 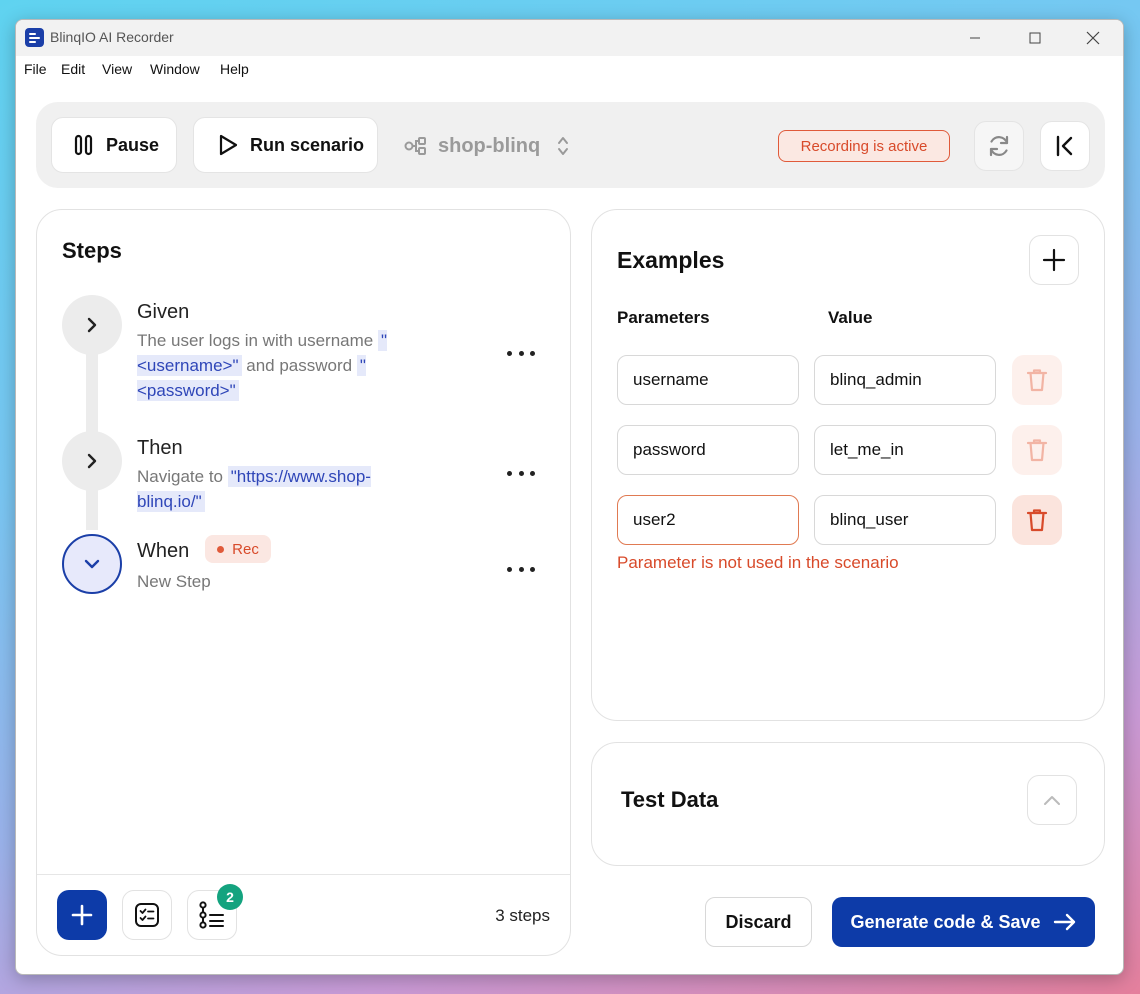 I want to click on value-field: let_me_in, so click(x=905, y=450).